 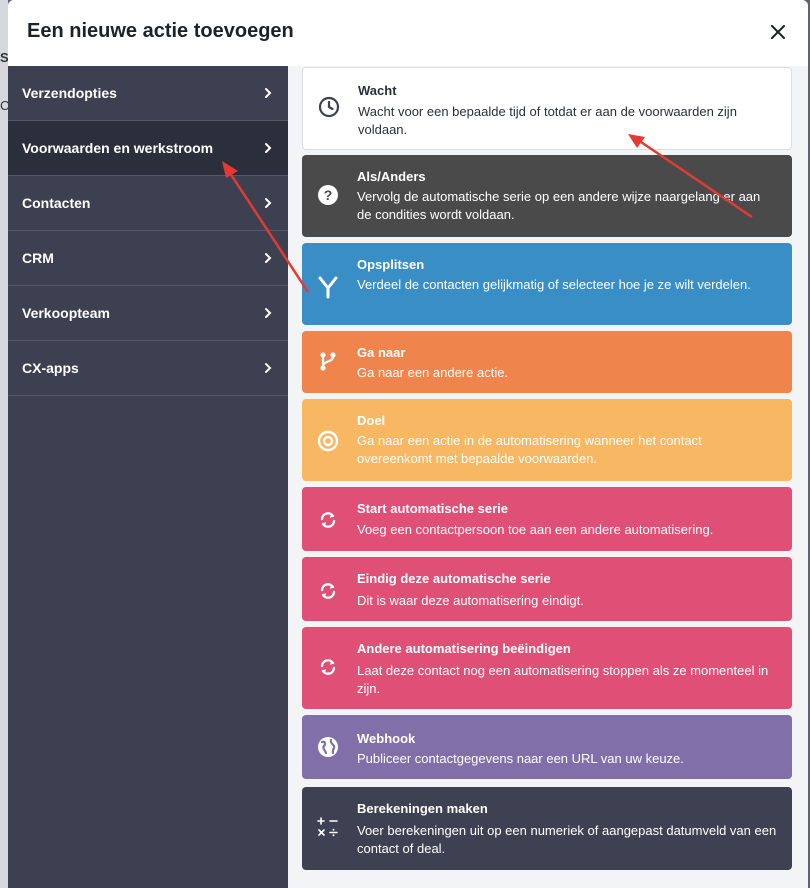 What do you see at coordinates (433, 372) in the screenshot?
I see `action-description: Ga naar een andere actie.` at bounding box center [433, 372].